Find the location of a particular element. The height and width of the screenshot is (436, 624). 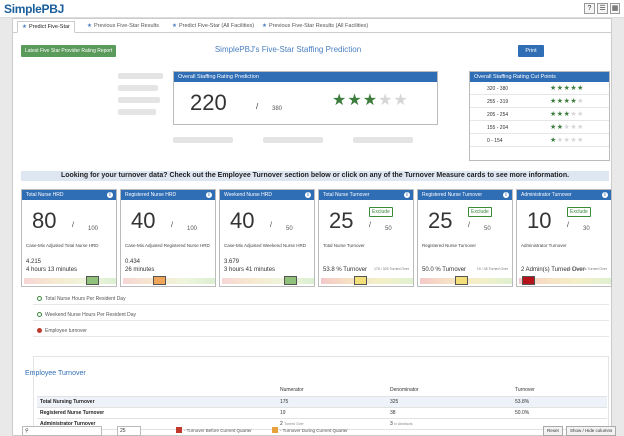

col-header-denominator: Denominator is located at coordinates (449, 391).